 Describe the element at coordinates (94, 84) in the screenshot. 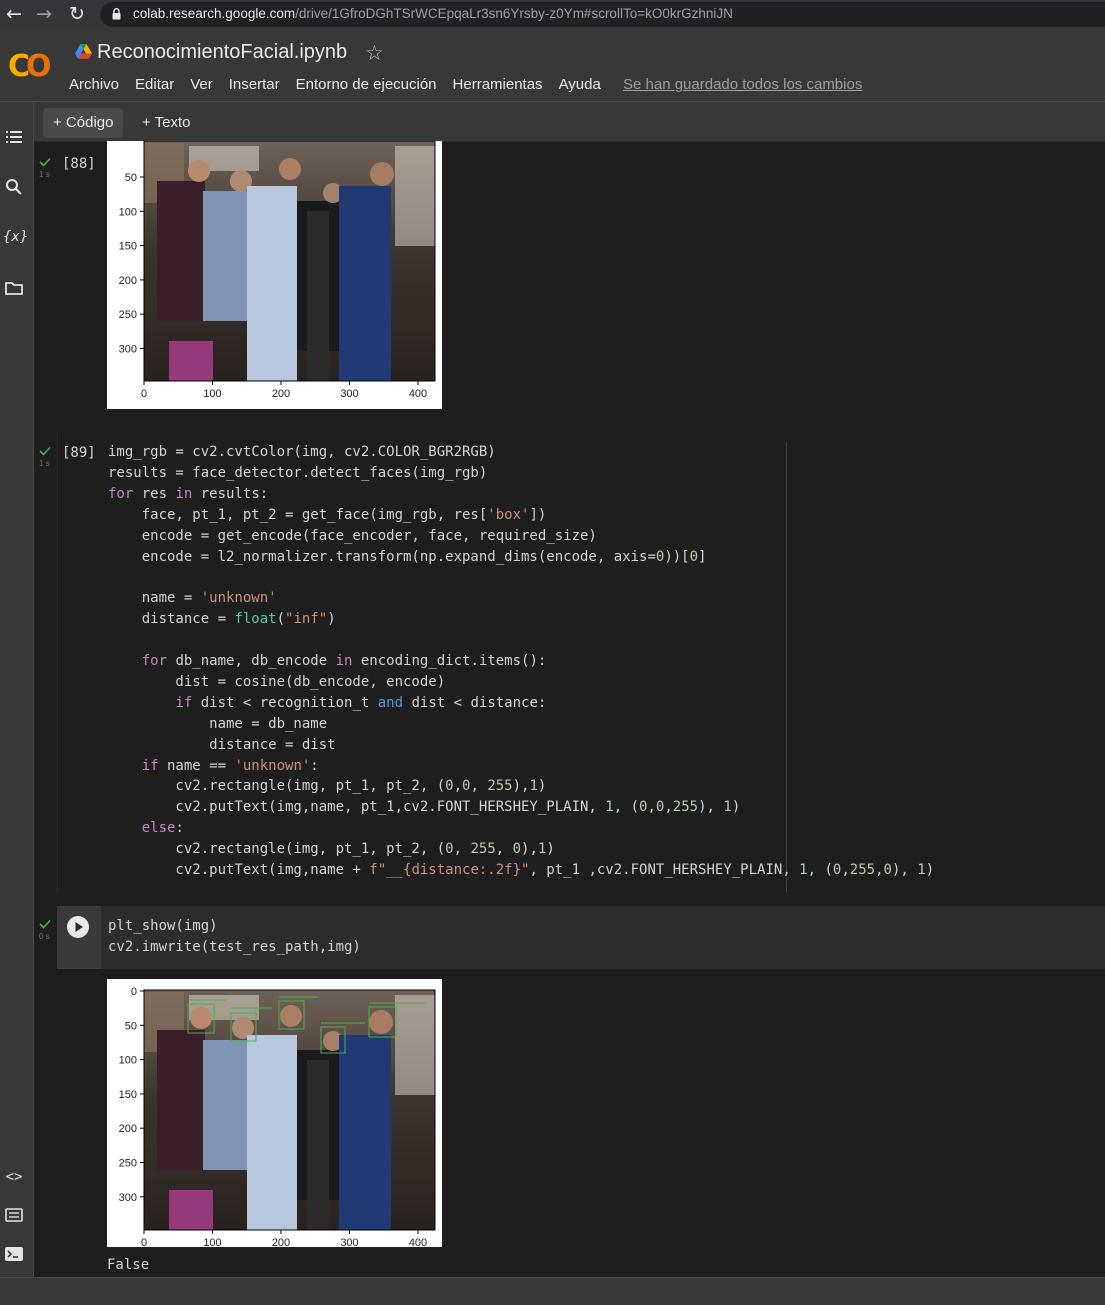

I see `menu-archivo: Archivo` at that location.